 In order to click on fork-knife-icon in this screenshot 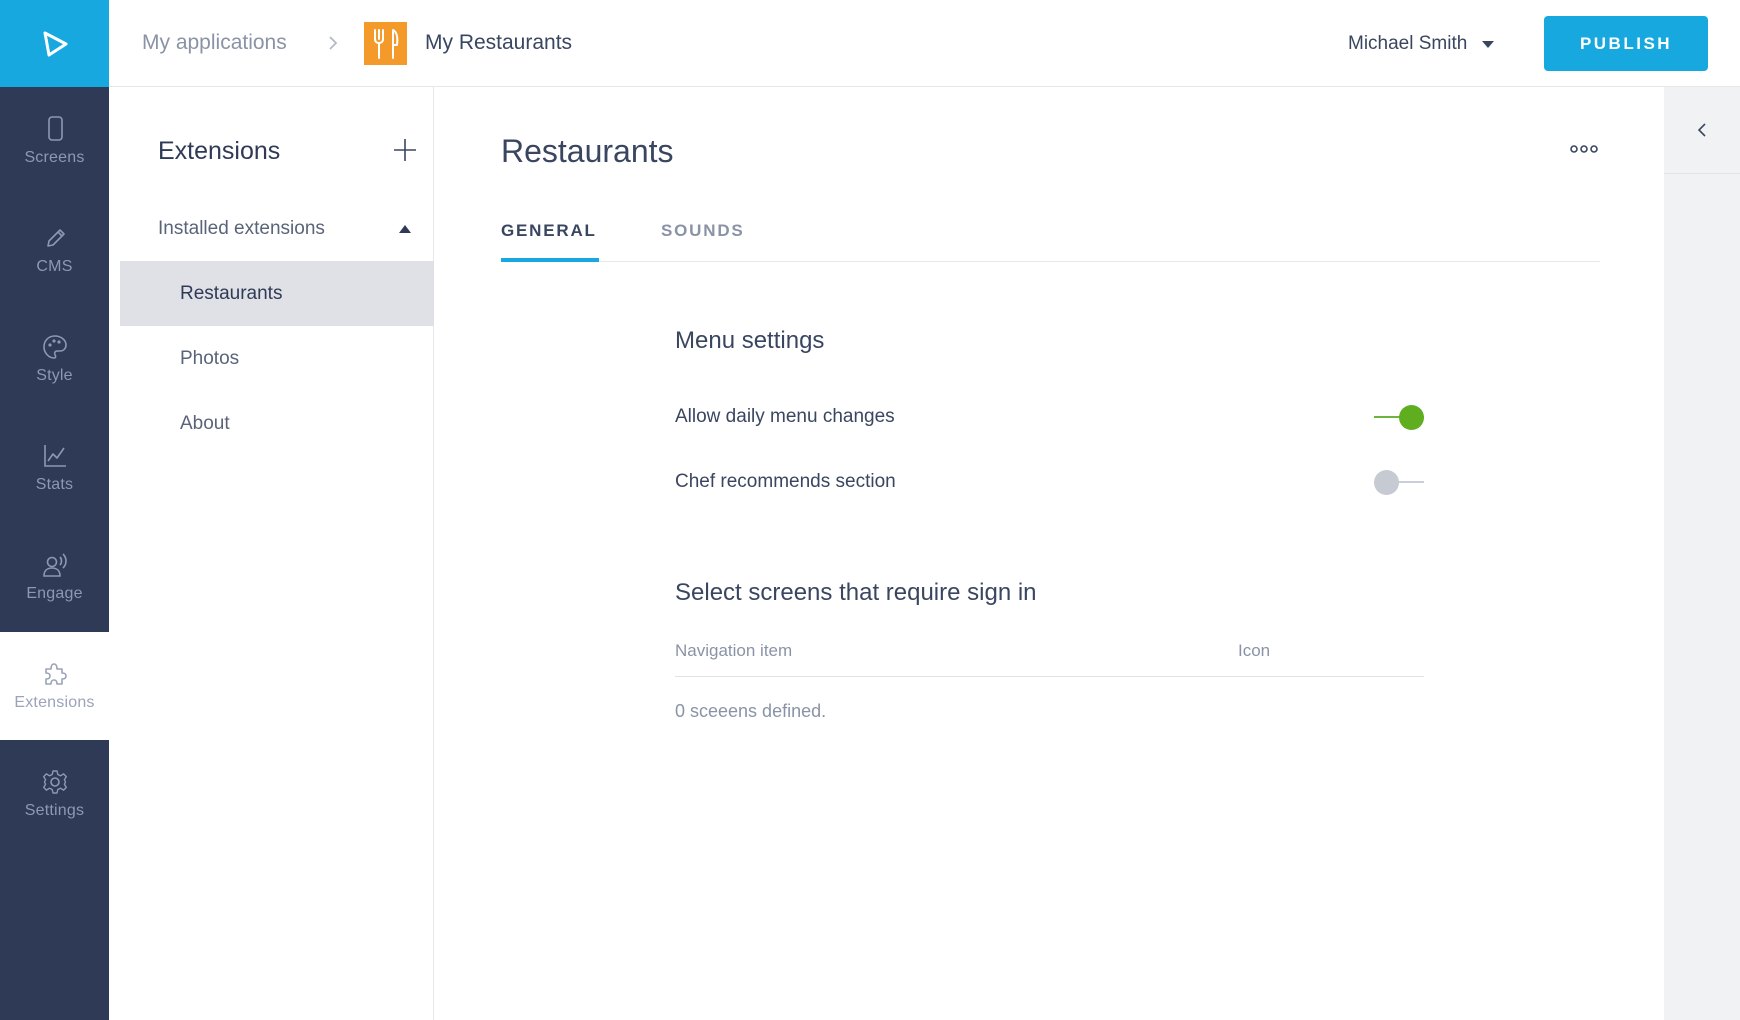, I will do `click(385, 43)`.